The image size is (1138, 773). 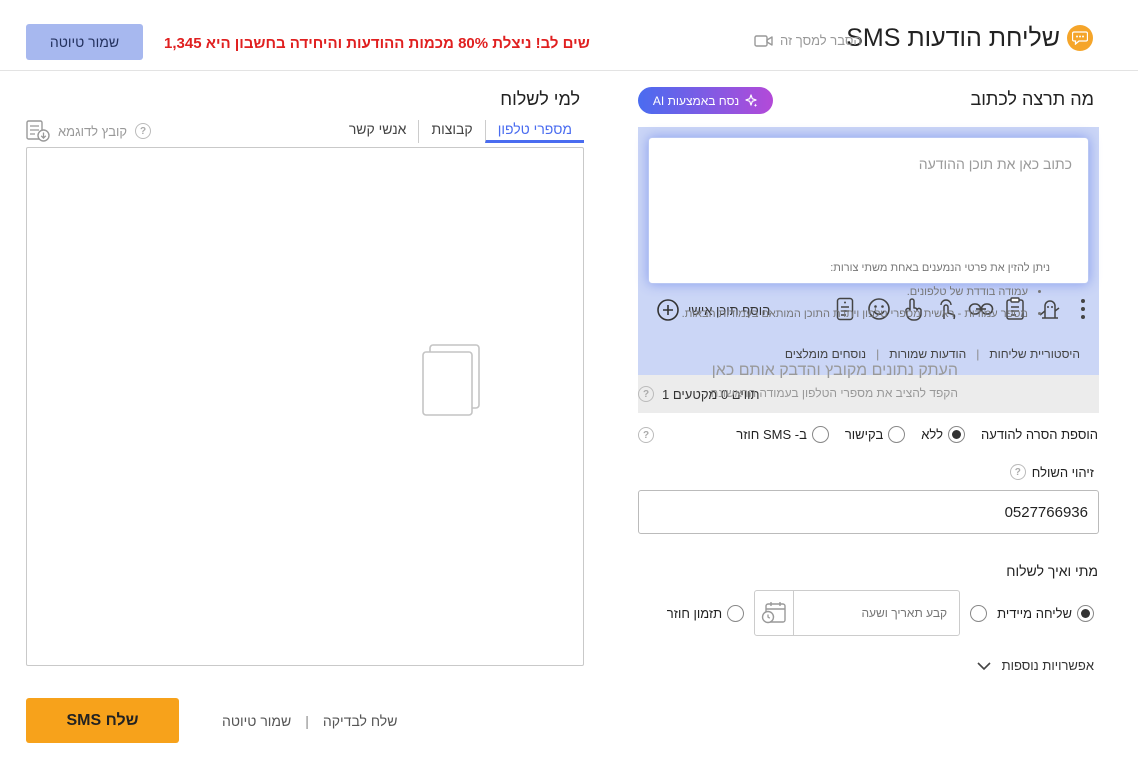 What do you see at coordinates (764, 41) in the screenshot?
I see `video-camera-icon` at bounding box center [764, 41].